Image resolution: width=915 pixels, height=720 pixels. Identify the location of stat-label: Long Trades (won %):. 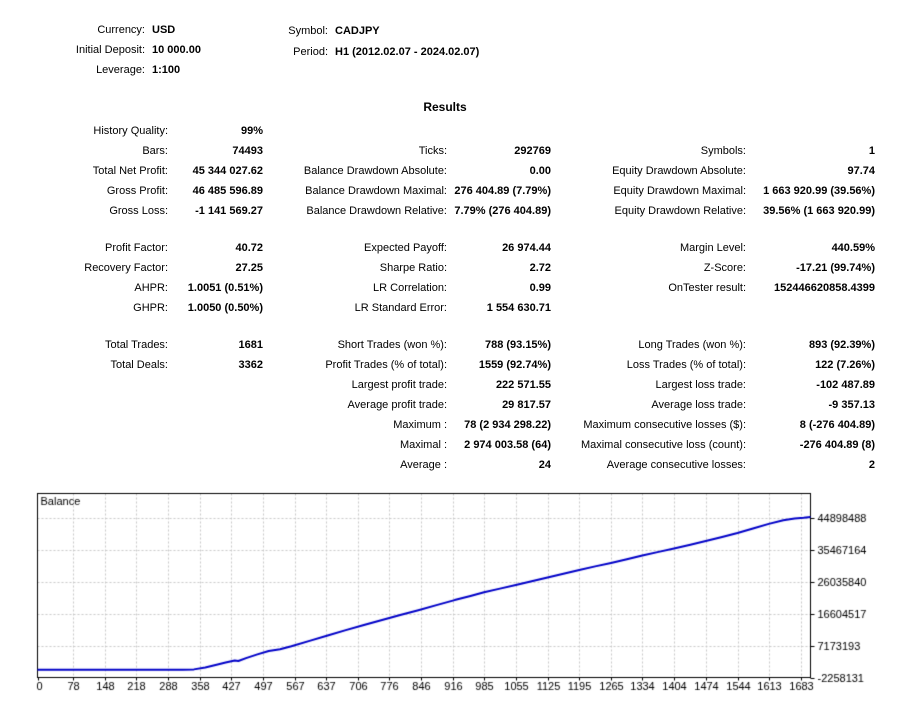
(692, 345).